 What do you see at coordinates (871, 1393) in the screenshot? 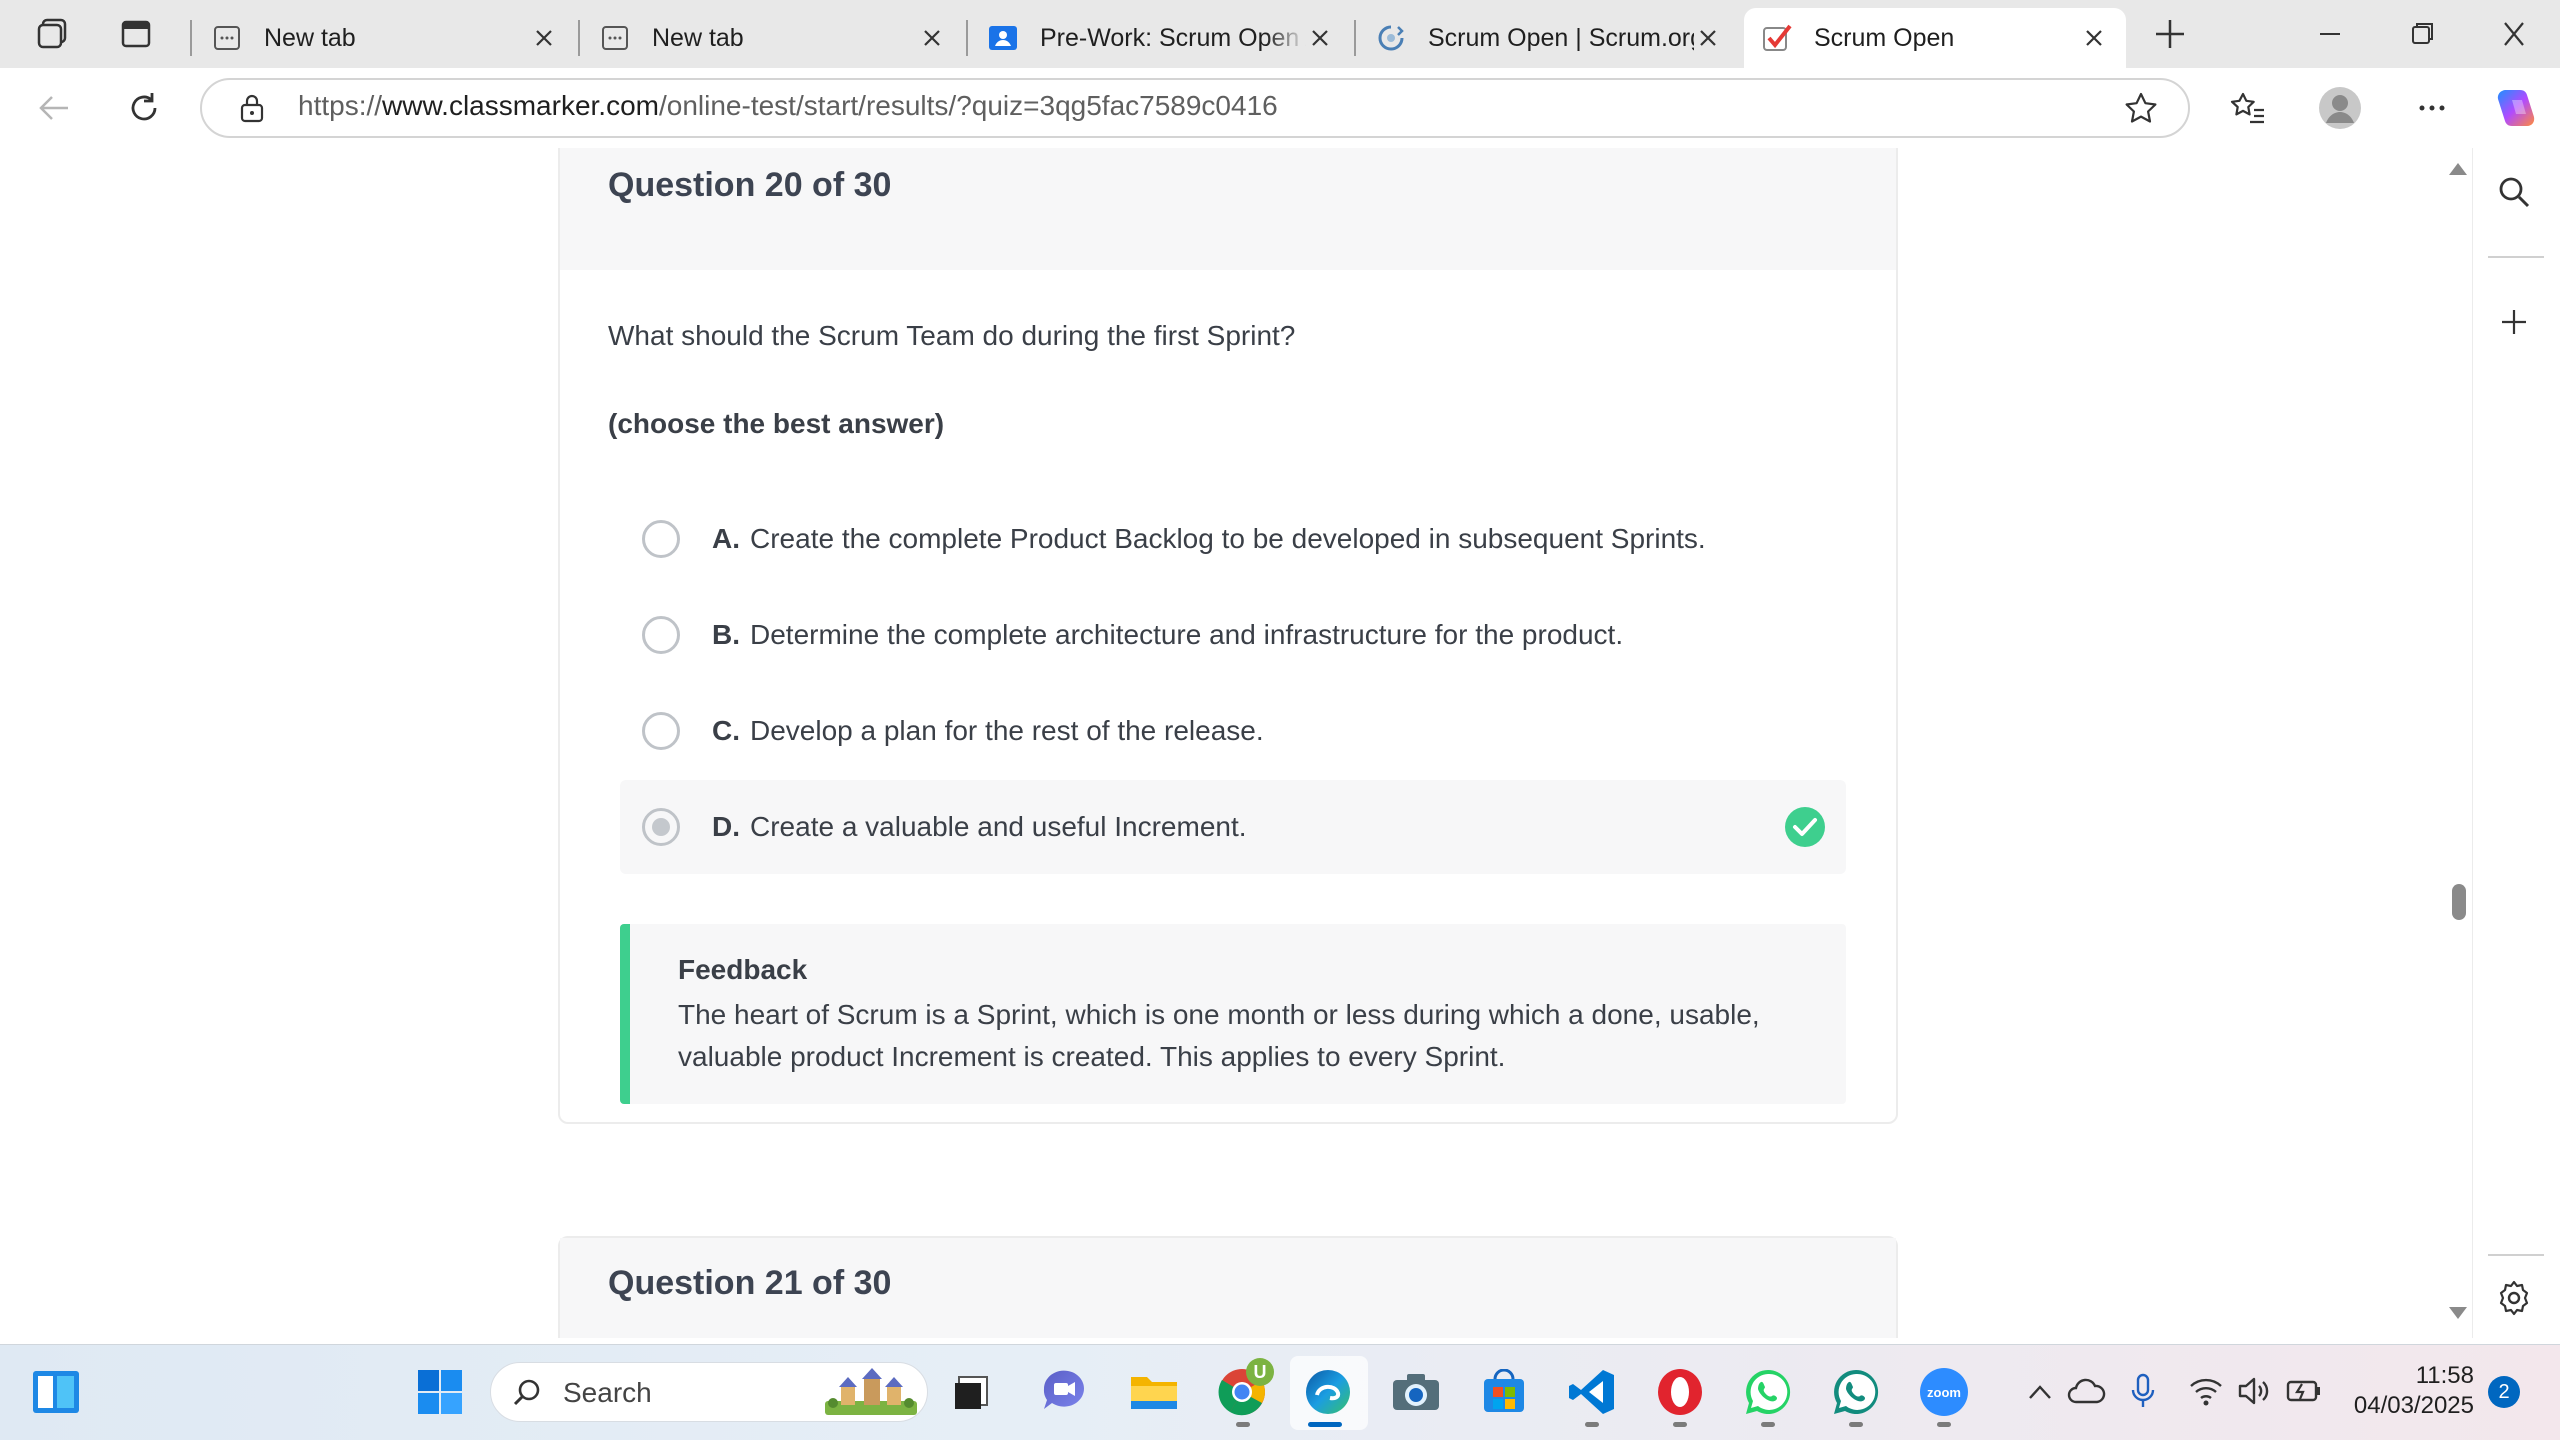
I see `search-highlight-castle-icon` at bounding box center [871, 1393].